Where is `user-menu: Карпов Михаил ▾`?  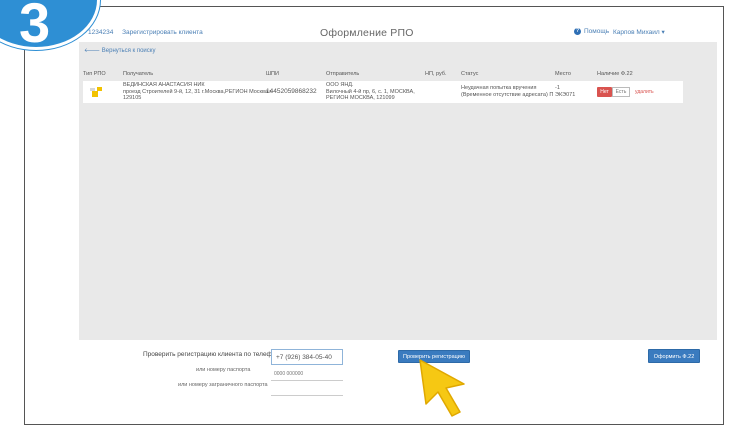
user-menu: Карпов Михаил ▾ is located at coordinates (639, 32).